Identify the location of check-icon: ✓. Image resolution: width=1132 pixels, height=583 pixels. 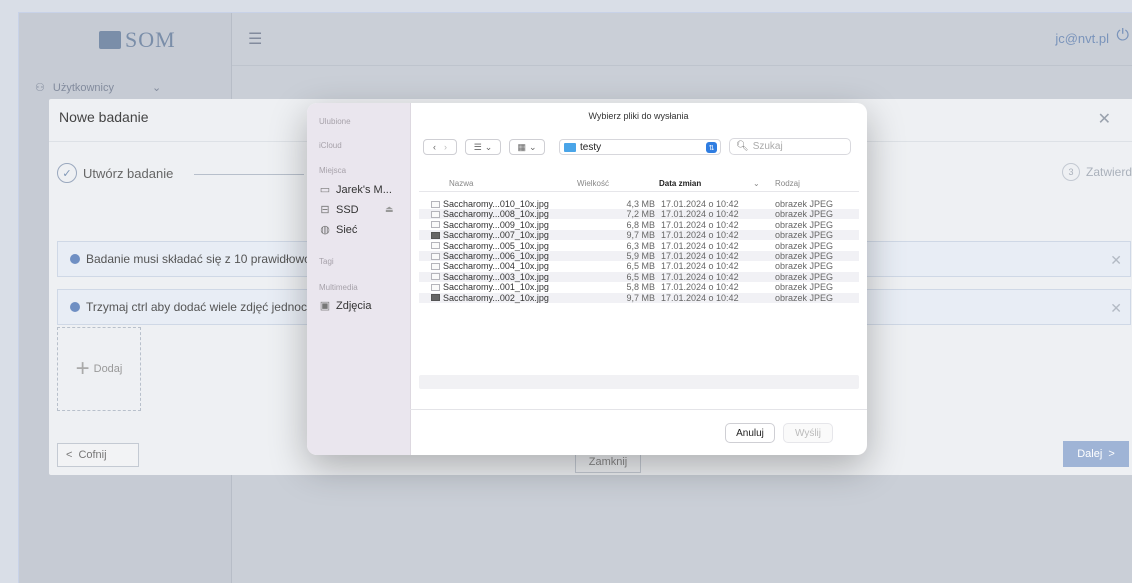
(67, 173).